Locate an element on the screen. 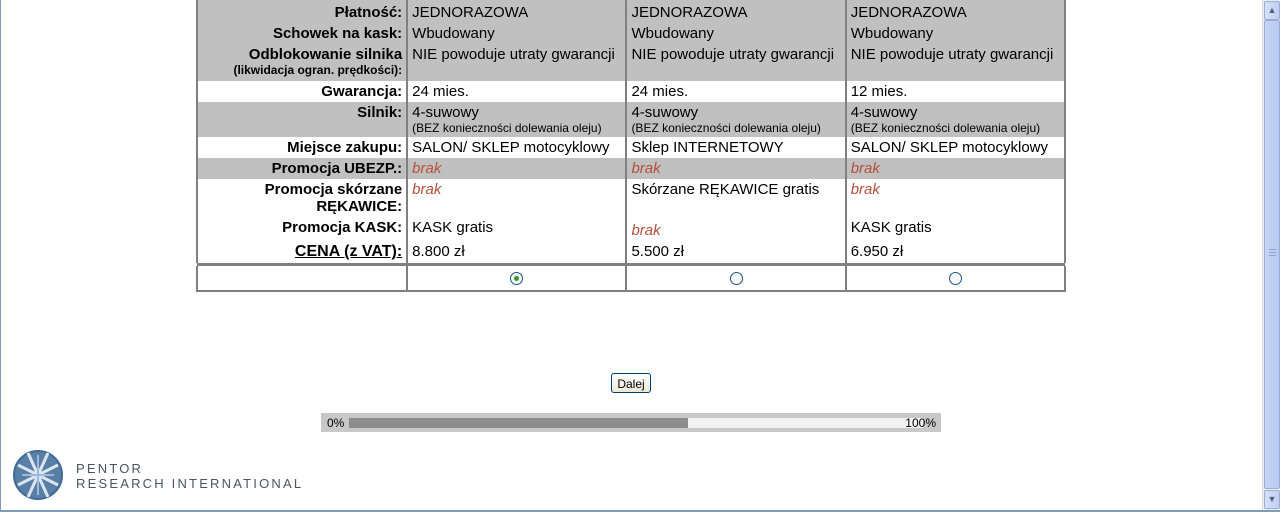 This screenshot has height=512, width=1280. scrollbar-thumb is located at coordinates (1272, 254).